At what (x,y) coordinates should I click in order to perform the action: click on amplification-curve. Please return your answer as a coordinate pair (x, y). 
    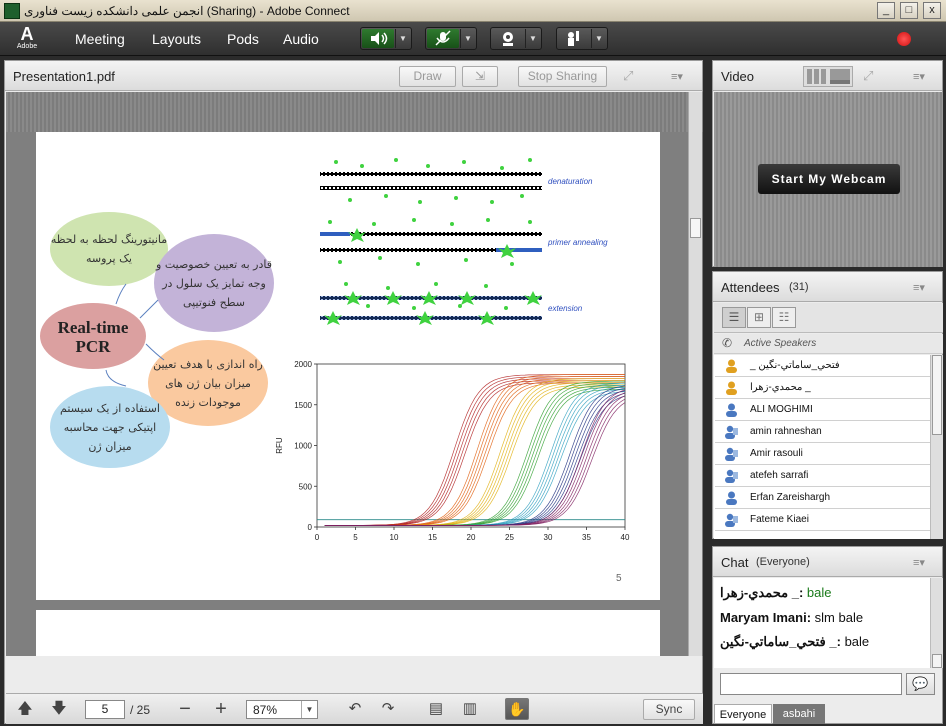
    Looking at the image, I should click on (474, 455).